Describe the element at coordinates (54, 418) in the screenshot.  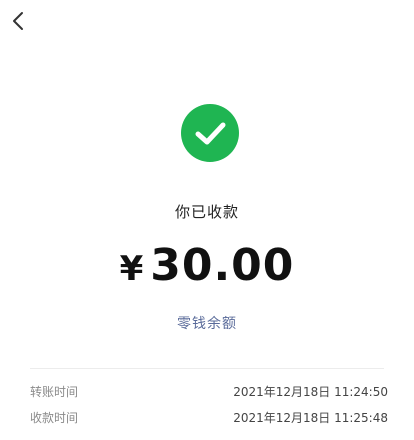
I see `receive-time-label: 收款时间` at that location.